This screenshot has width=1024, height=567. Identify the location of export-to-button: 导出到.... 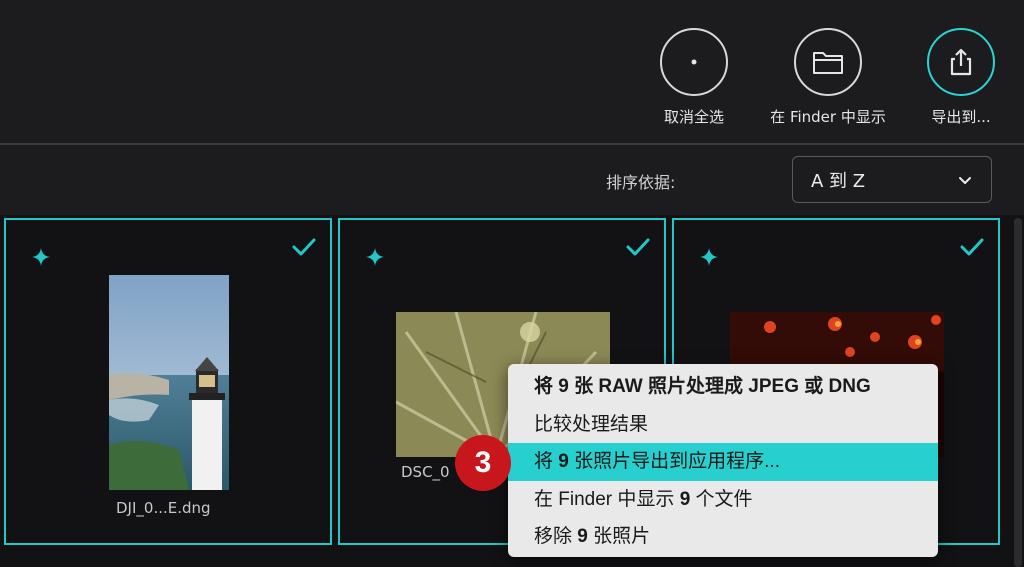
(961, 80).